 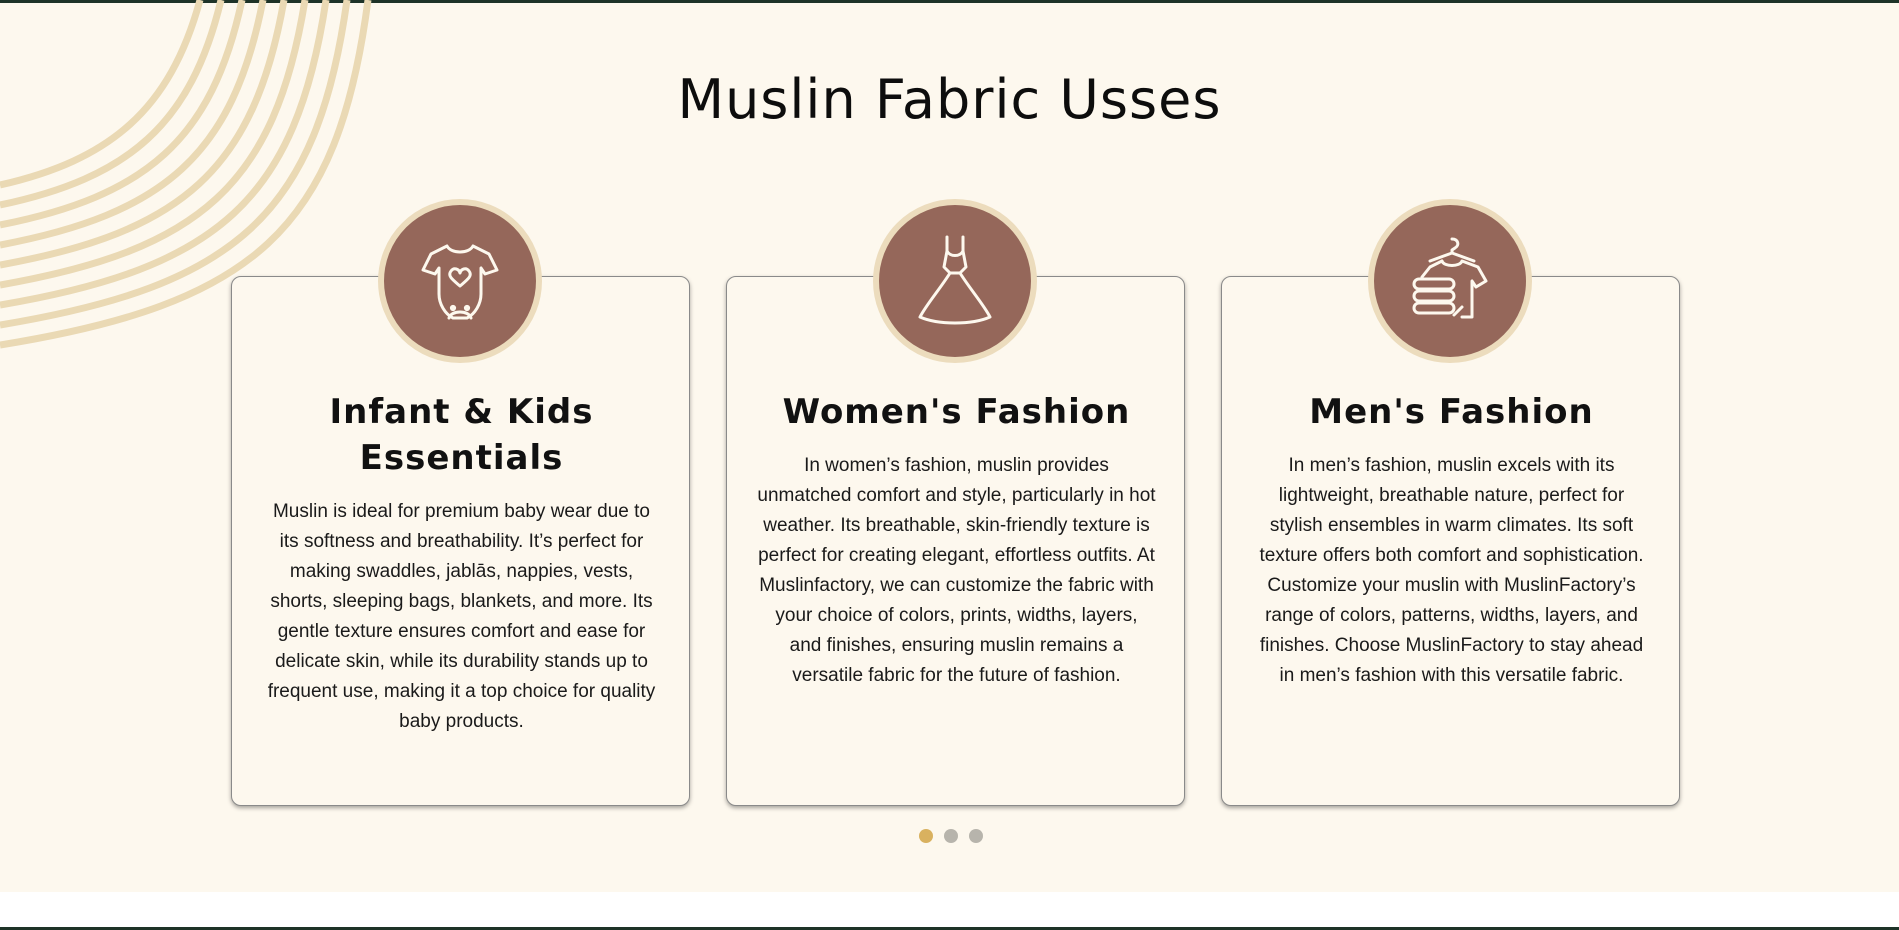 What do you see at coordinates (461, 435) in the screenshot?
I see `card-title: Infant & Kids Essentials` at bounding box center [461, 435].